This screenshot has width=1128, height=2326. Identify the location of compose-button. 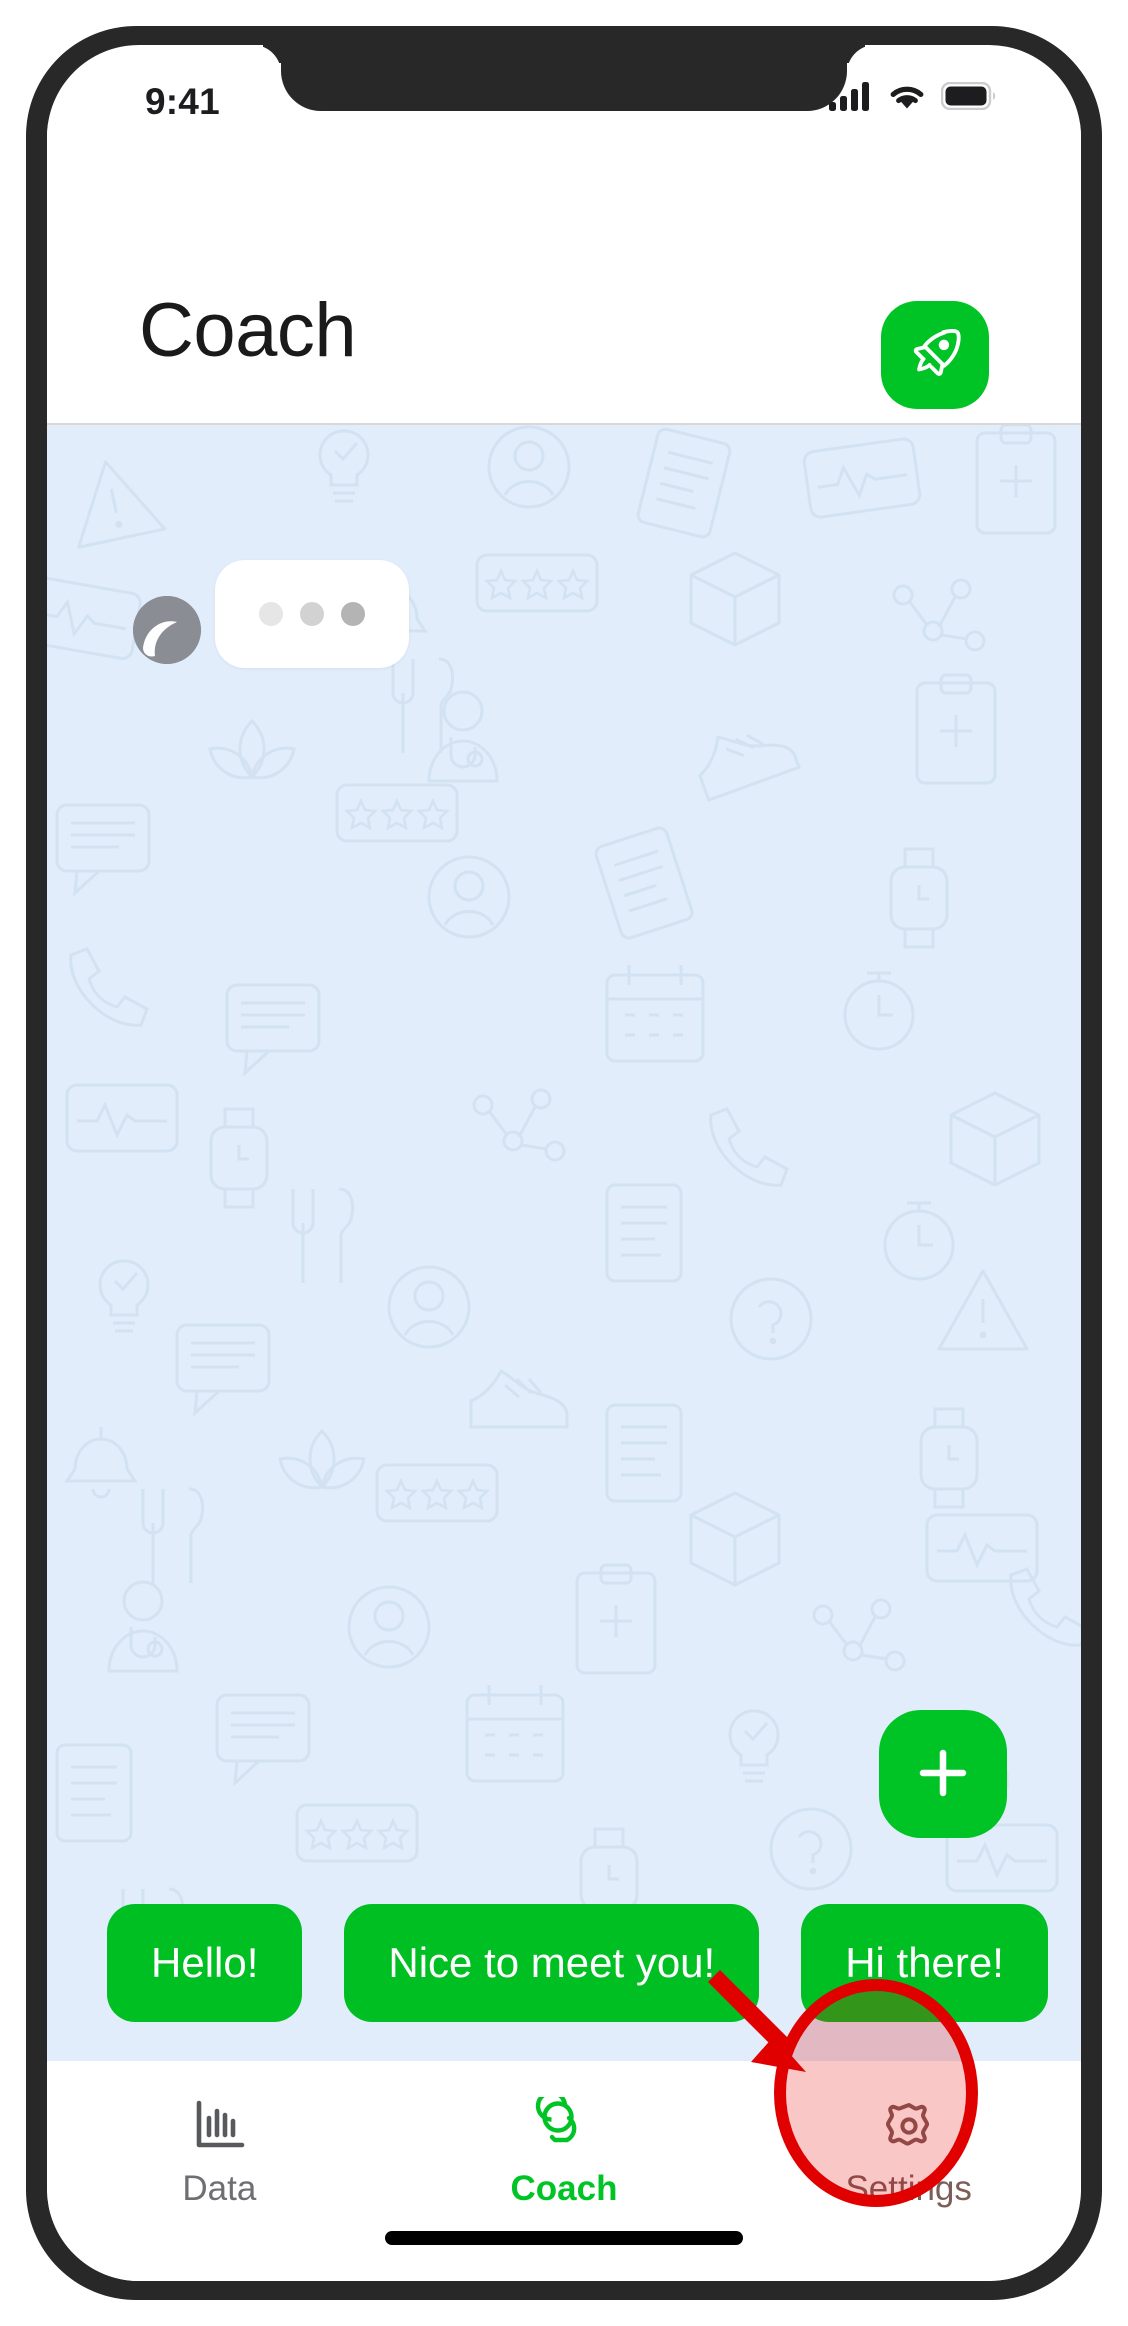
(943, 1774).